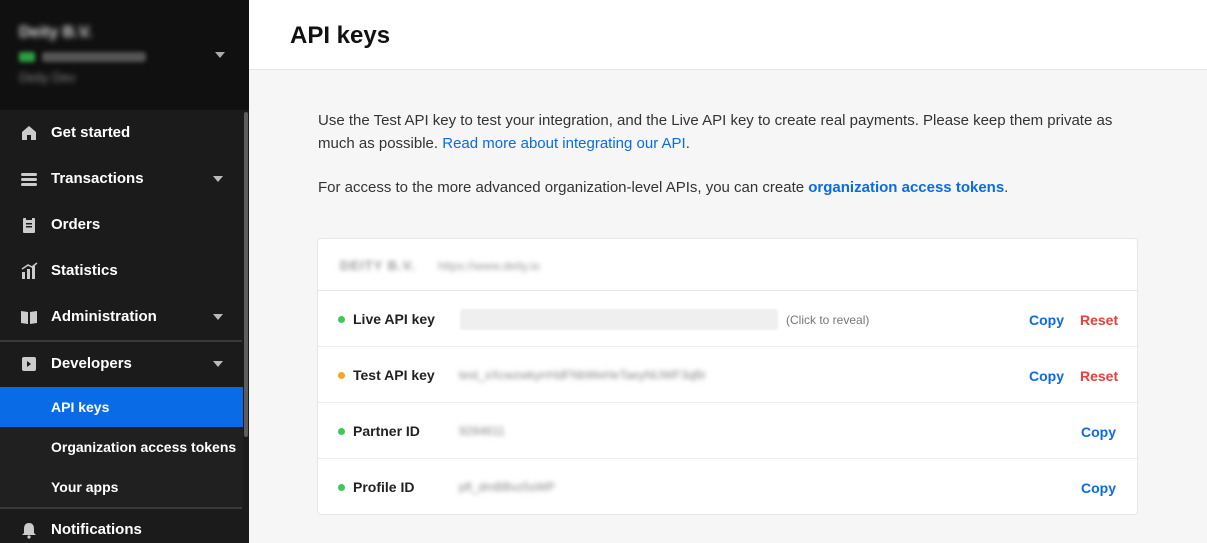  Describe the element at coordinates (96, 529) in the screenshot. I see `sidebar-item-label: Notifications` at that location.